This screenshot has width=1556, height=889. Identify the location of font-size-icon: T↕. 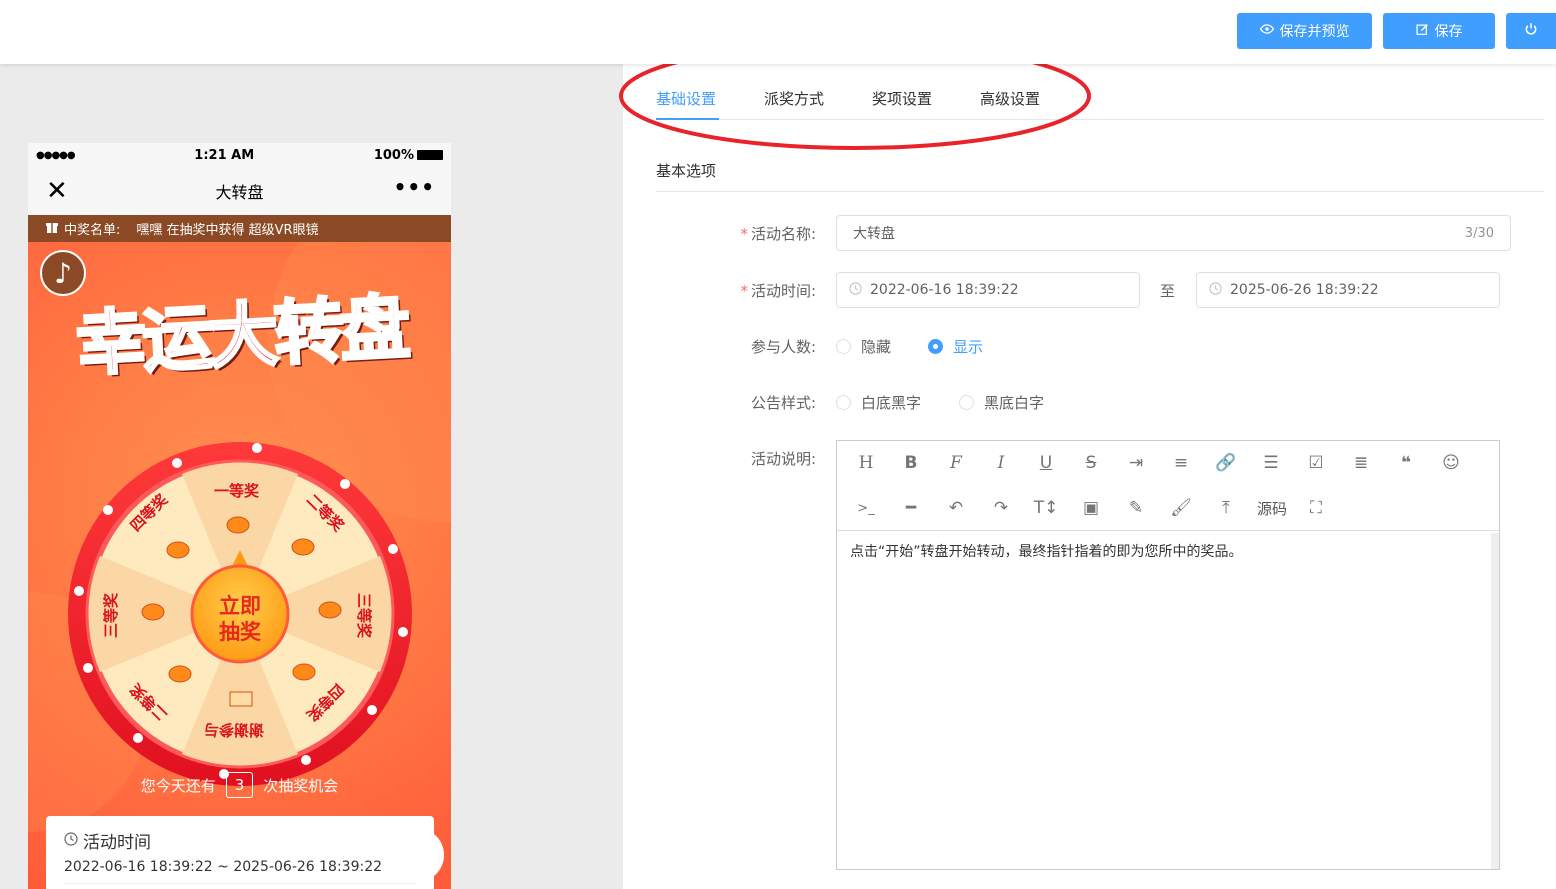
(1046, 508).